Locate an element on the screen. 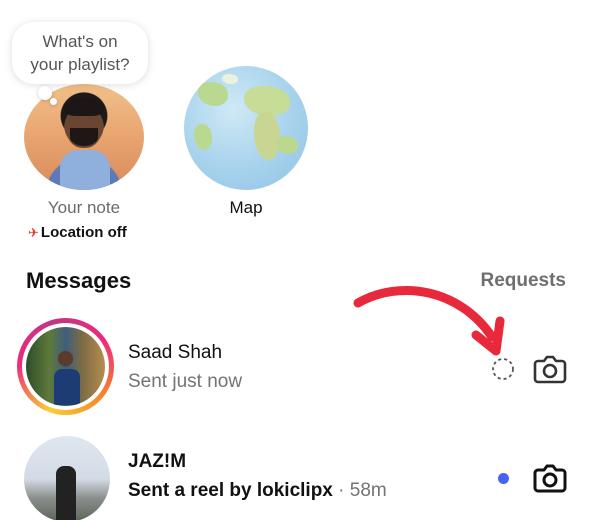  your-note-avatar is located at coordinates (84, 137).